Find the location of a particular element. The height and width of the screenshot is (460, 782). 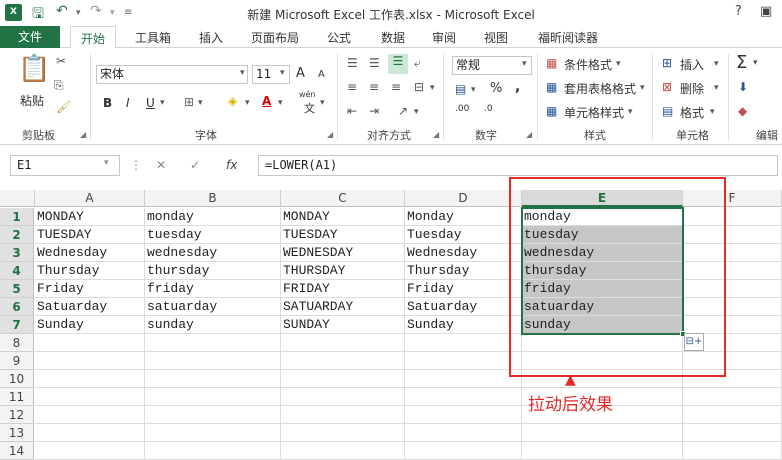

cell-f11 is located at coordinates (732, 397).